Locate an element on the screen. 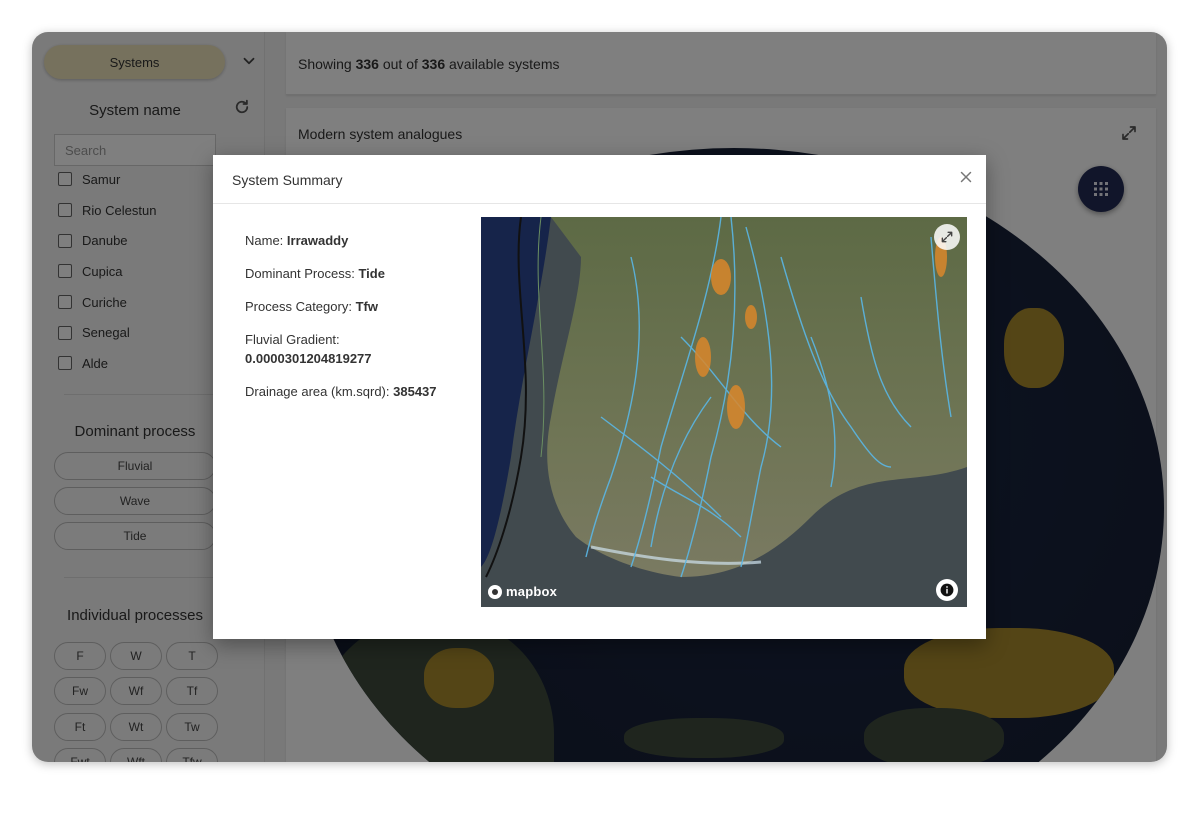 The image size is (1200, 837). modal-title: System Summary is located at coordinates (599, 179).